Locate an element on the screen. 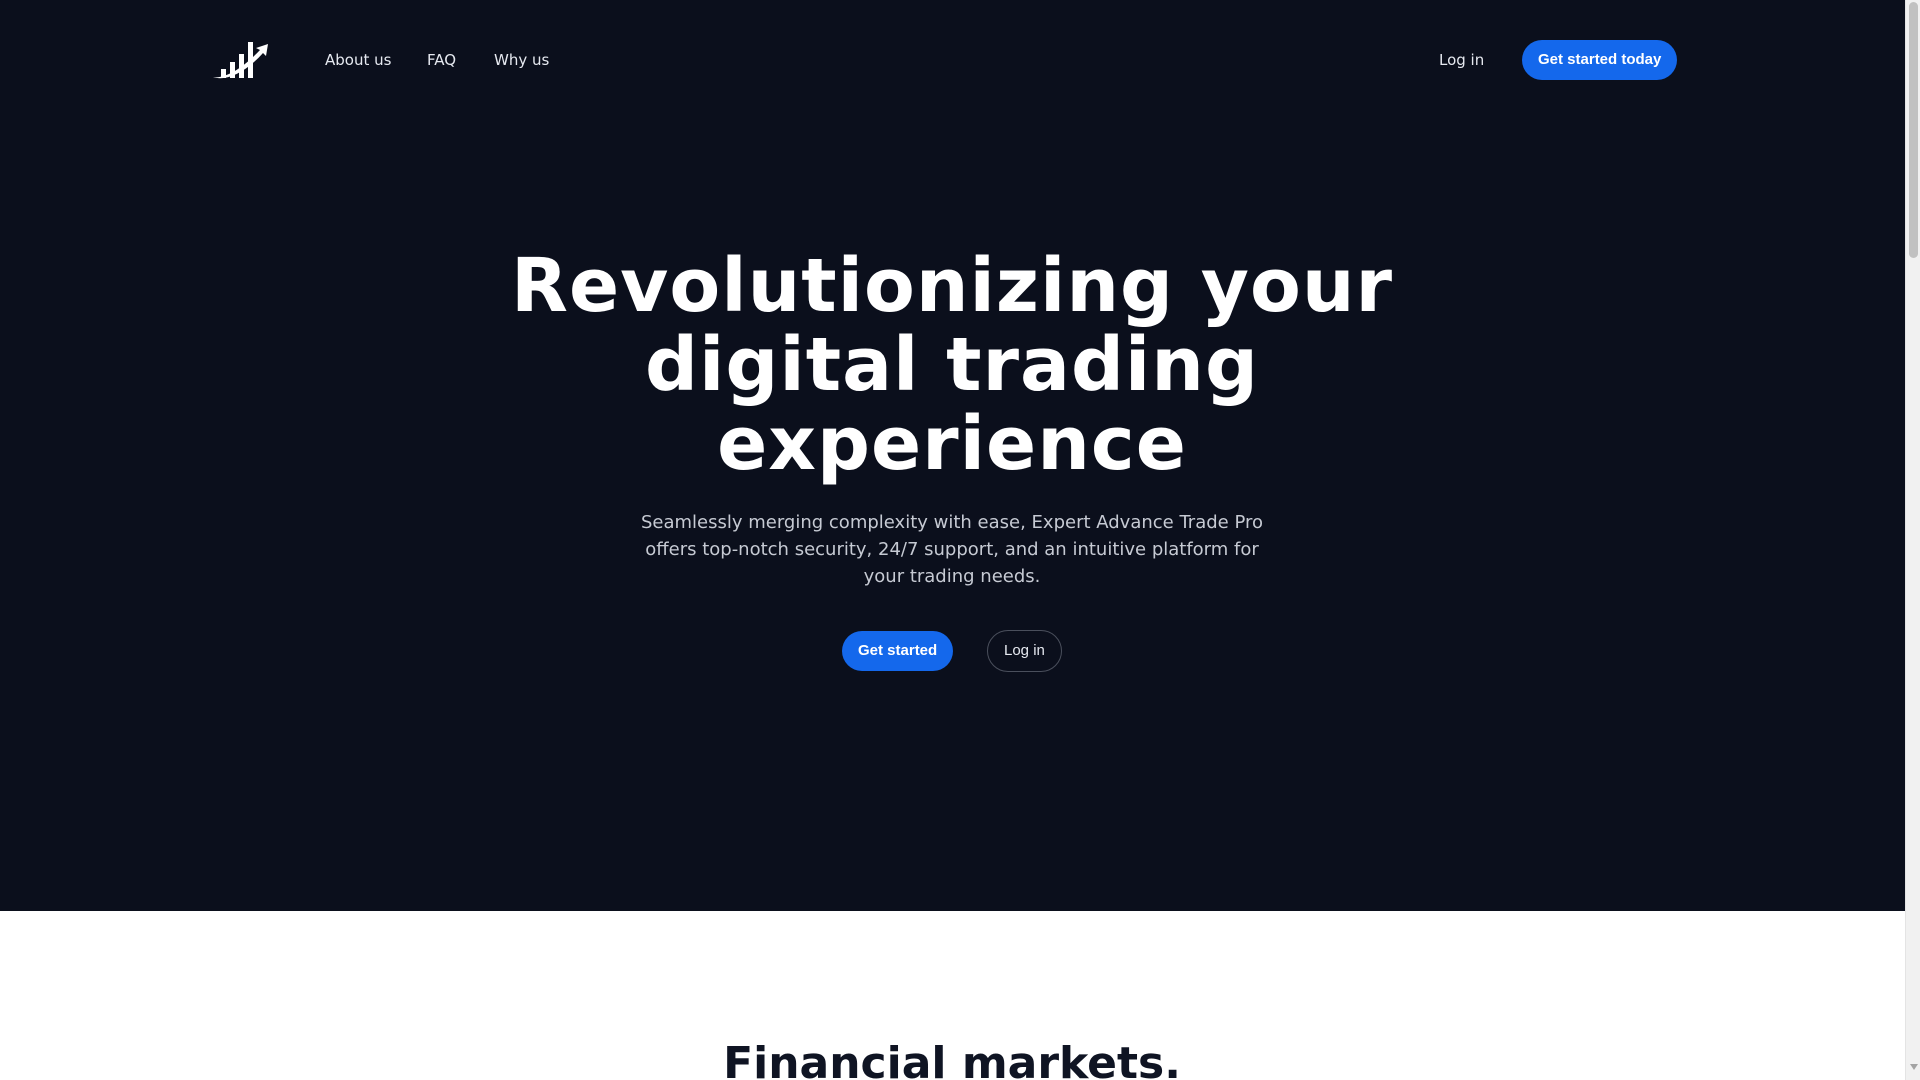 The height and width of the screenshot is (1080, 1920). get-started-button: Get started is located at coordinates (898, 651).